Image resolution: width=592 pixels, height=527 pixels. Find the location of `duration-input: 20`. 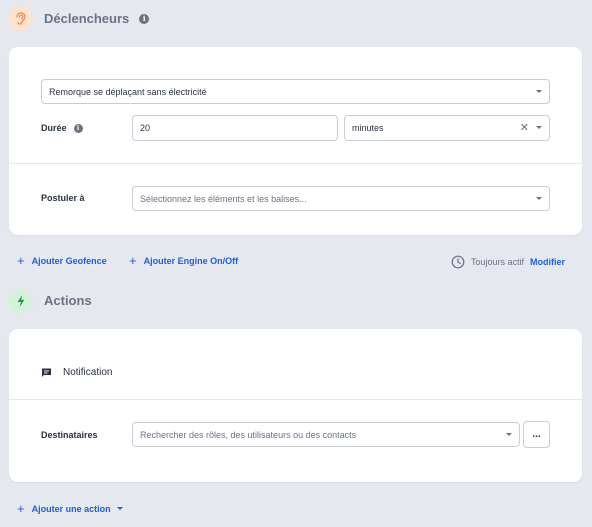

duration-input: 20 is located at coordinates (235, 128).